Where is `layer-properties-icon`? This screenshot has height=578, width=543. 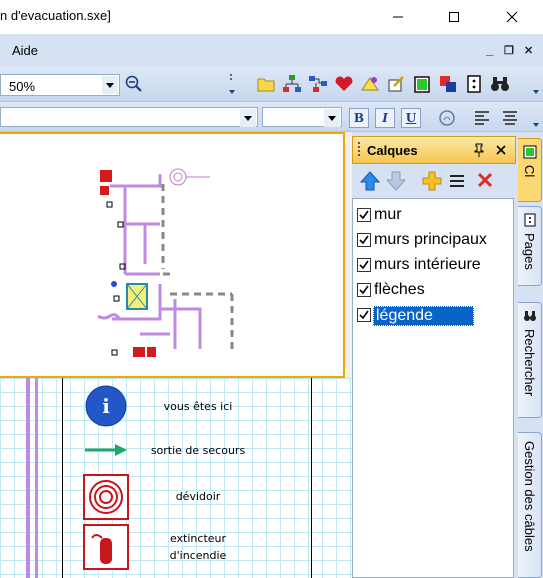 layer-properties-icon is located at coordinates (457, 181).